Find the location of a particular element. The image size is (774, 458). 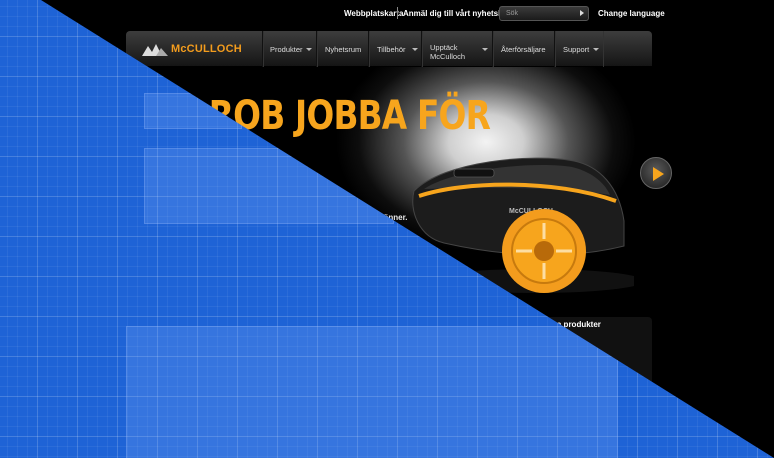

nav-item-upptack-mcculloch: Upptäck McCulloch is located at coordinates (456, 49).